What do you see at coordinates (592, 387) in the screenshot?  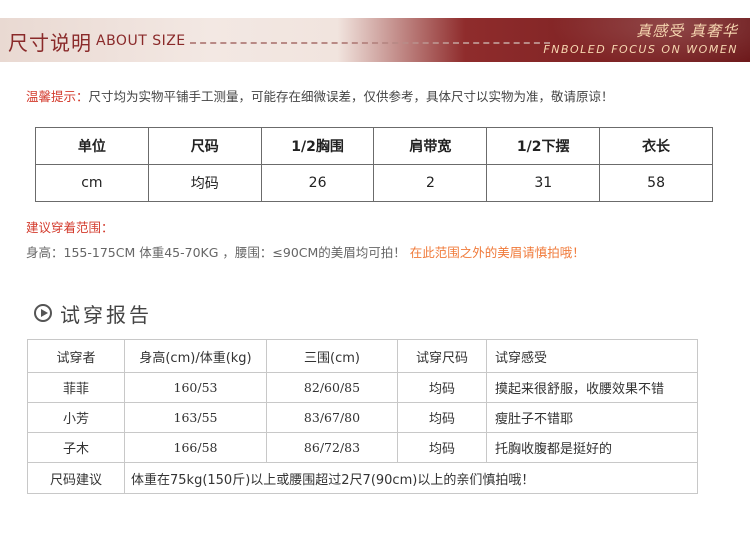 I see `trial-feedback: 摸起来很舒服，收腰效果不错` at bounding box center [592, 387].